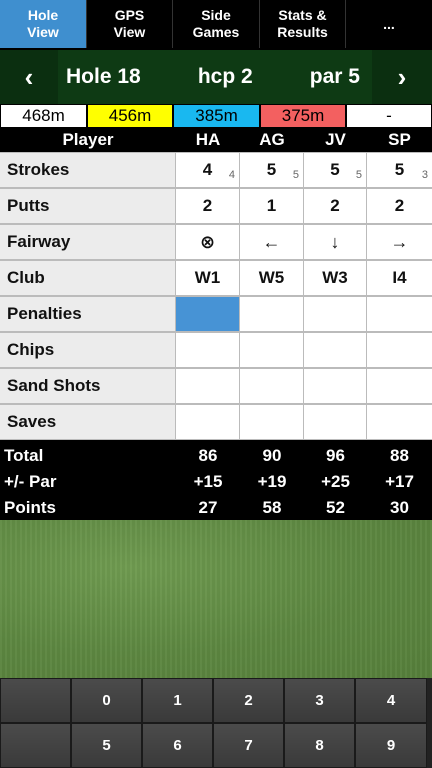  What do you see at coordinates (208, 314) in the screenshot?
I see `penalties-cell-selected` at bounding box center [208, 314].